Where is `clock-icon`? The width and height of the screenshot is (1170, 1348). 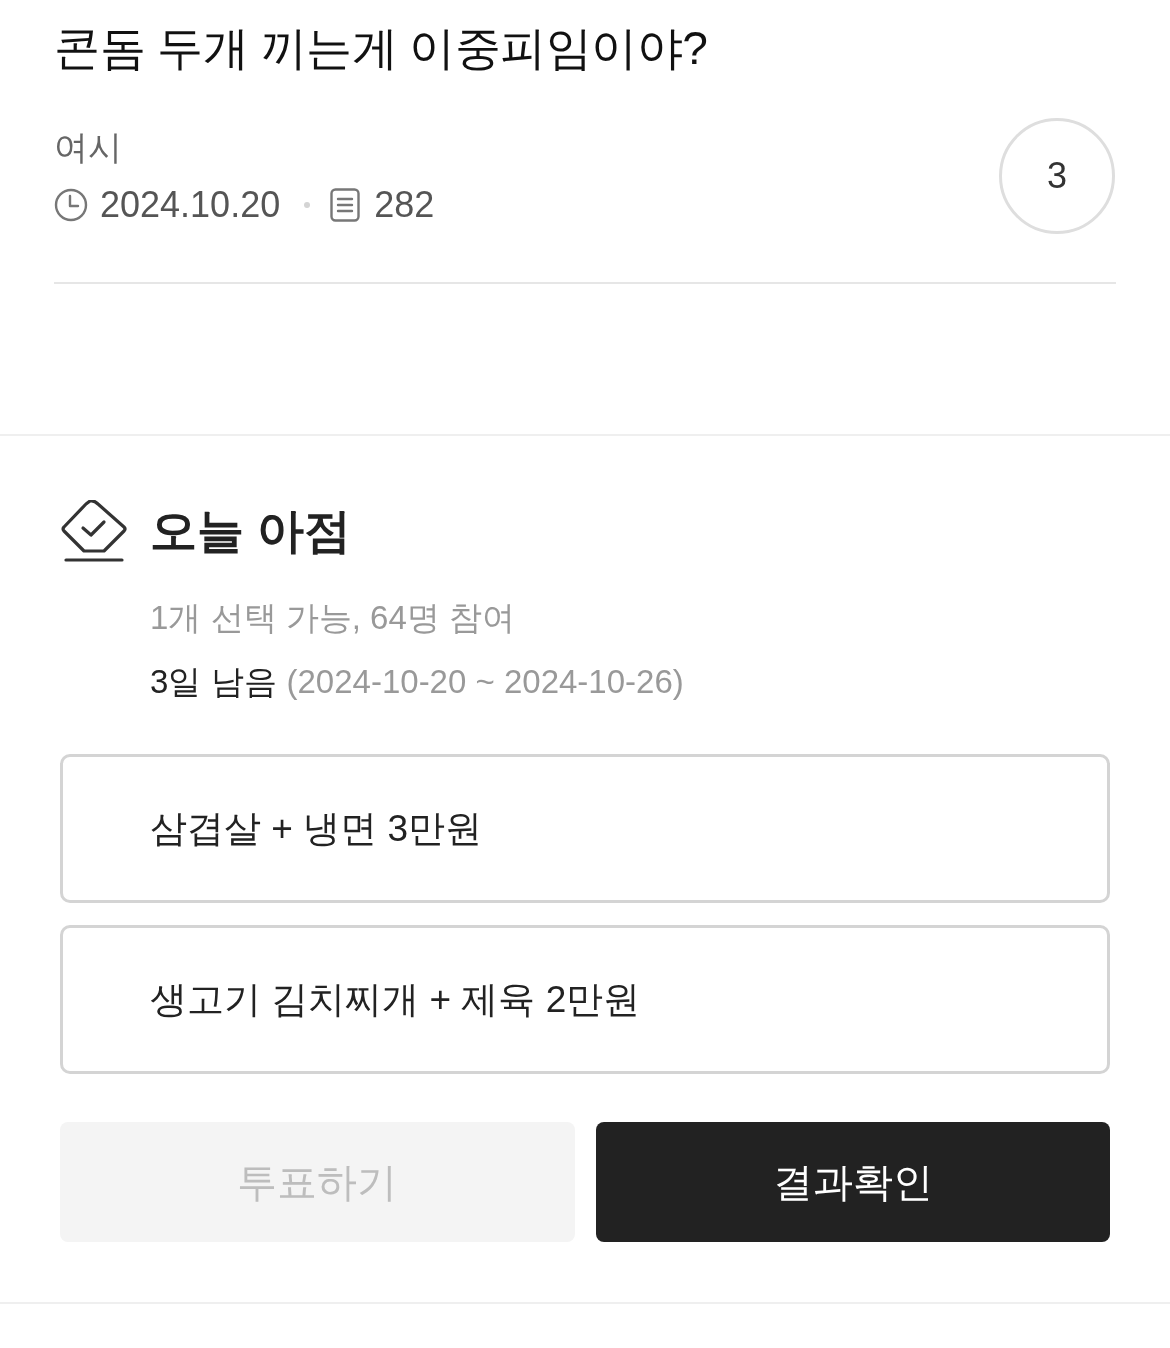
clock-icon is located at coordinates (71, 205).